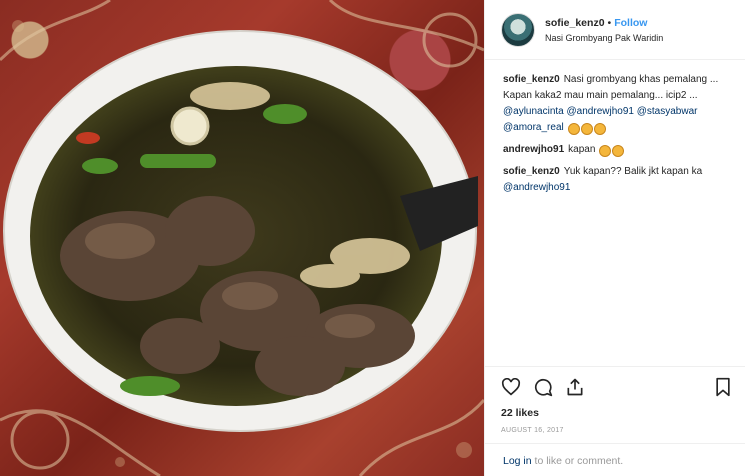 This screenshot has width=745, height=476. What do you see at coordinates (575, 387) in the screenshot?
I see `share-icon` at bounding box center [575, 387].